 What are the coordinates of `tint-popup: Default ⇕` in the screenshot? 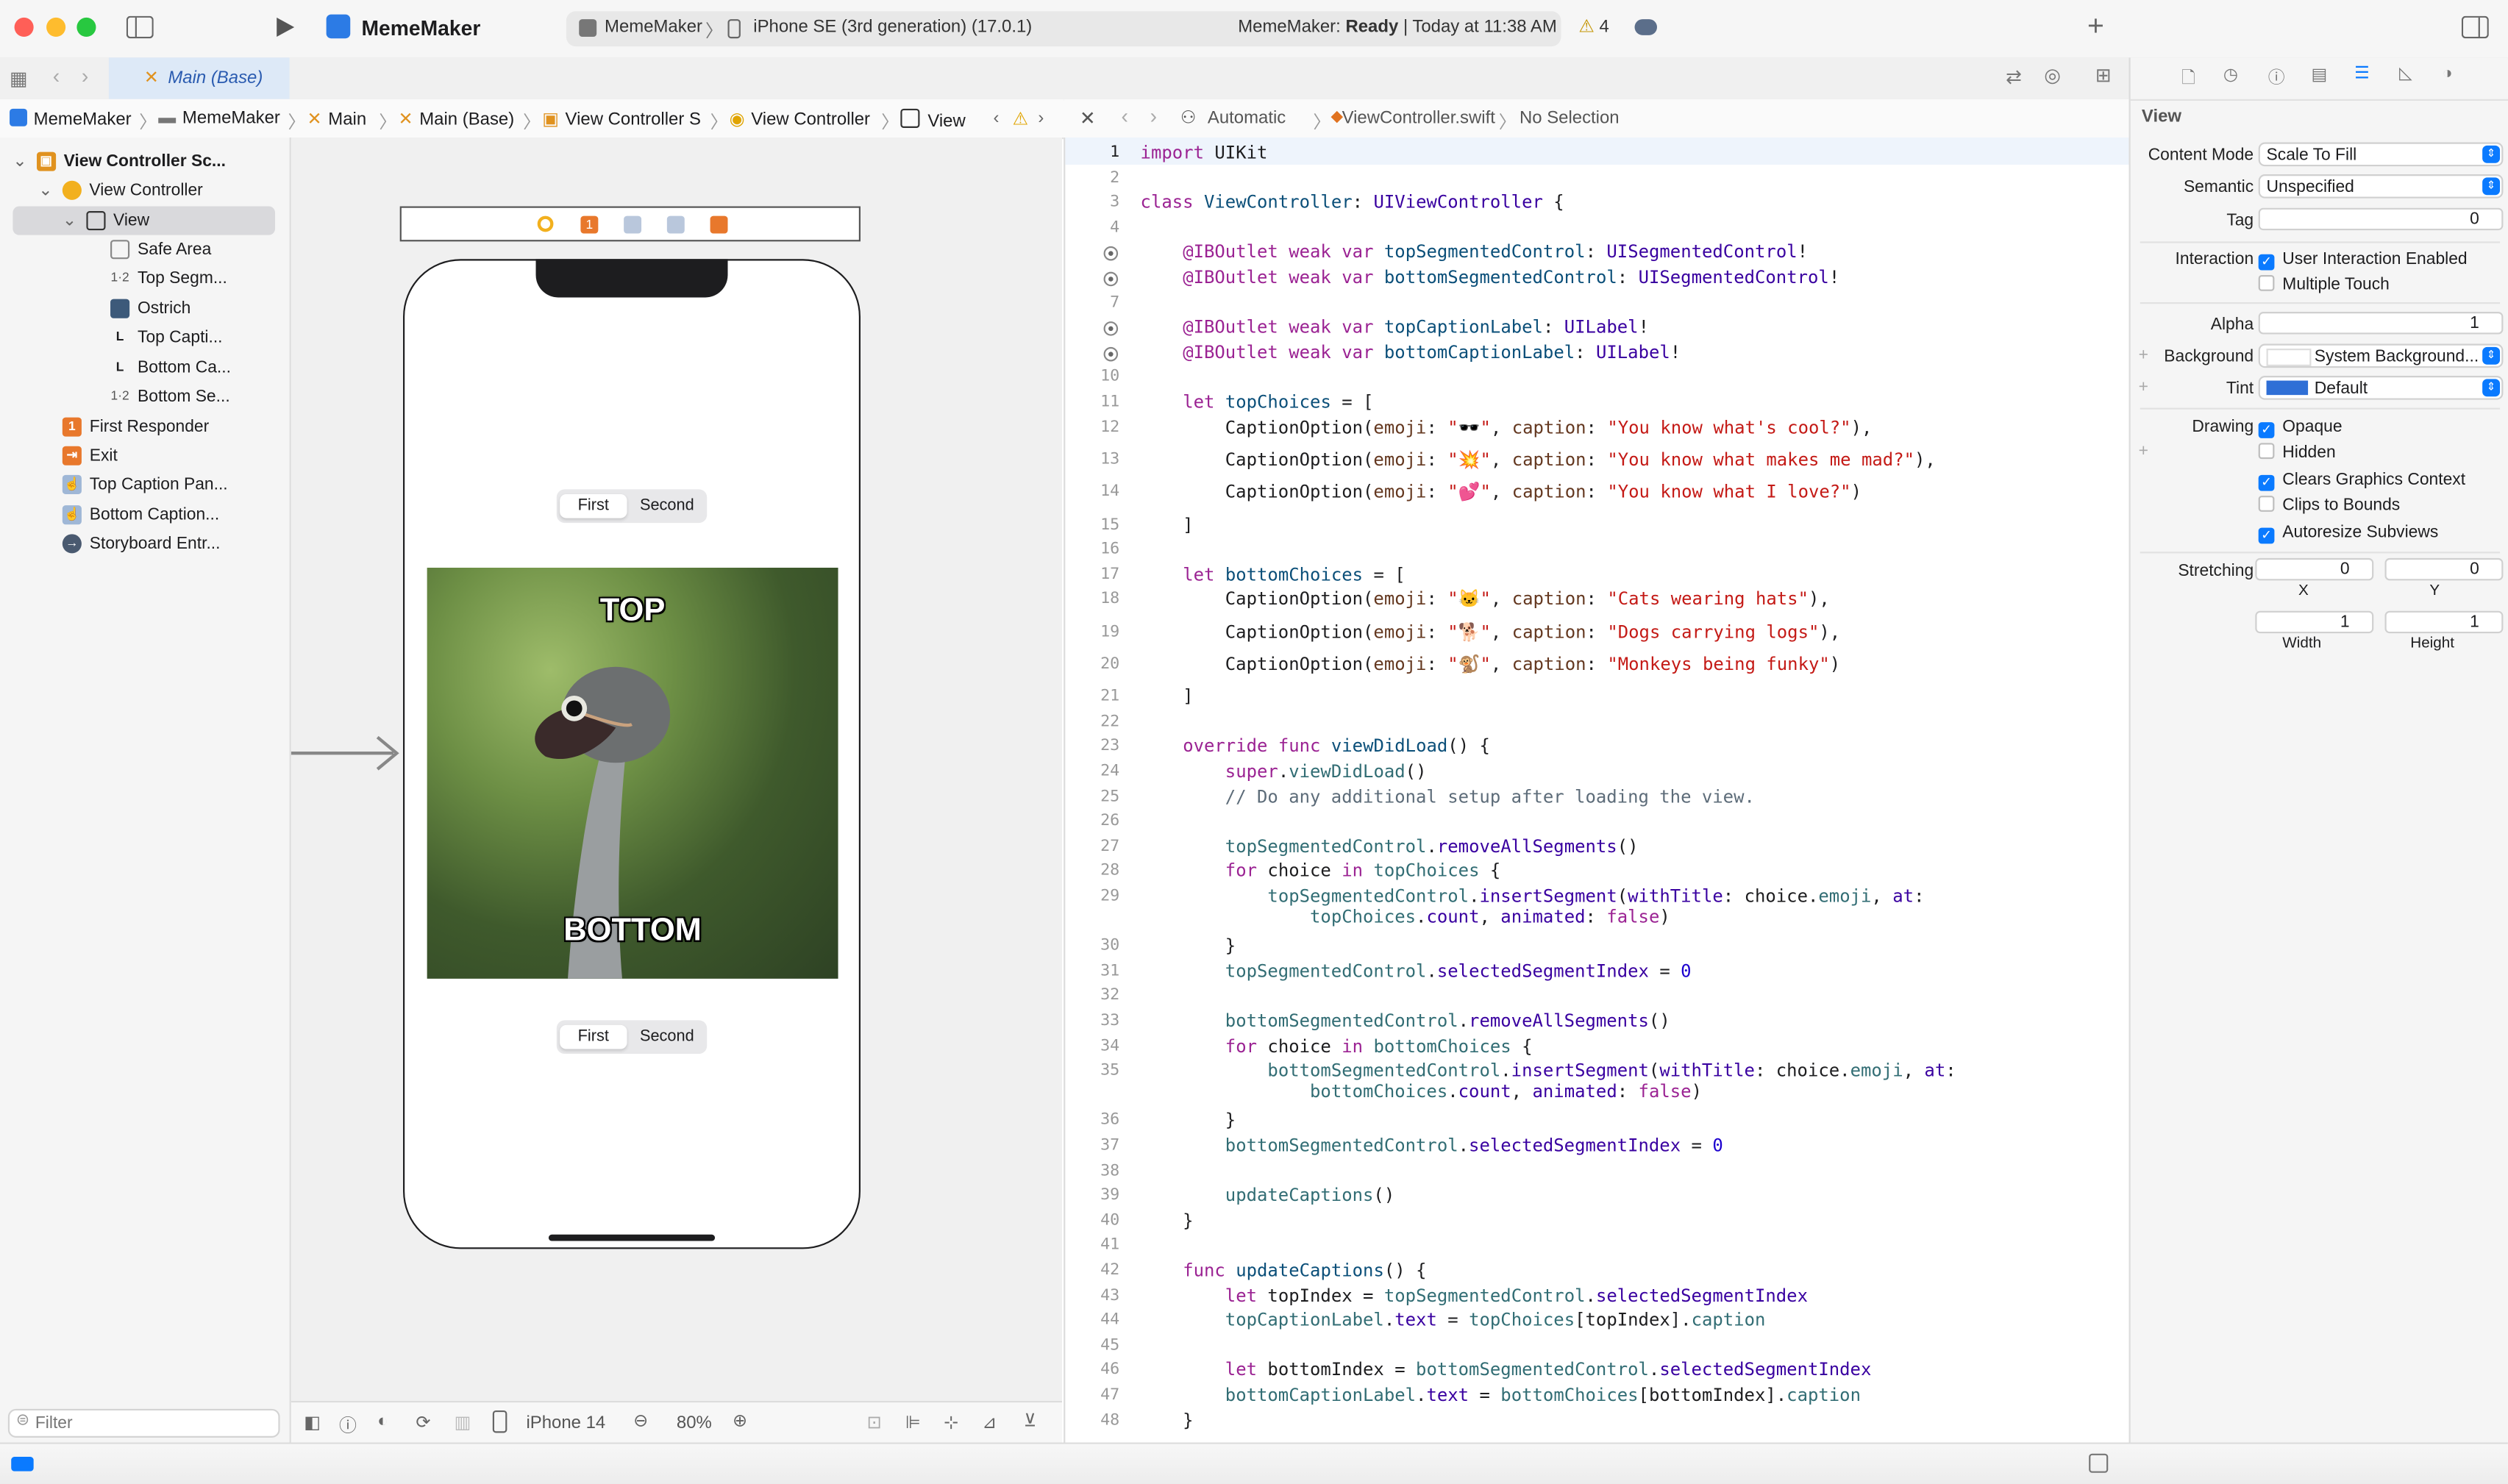 It's located at (2381, 388).